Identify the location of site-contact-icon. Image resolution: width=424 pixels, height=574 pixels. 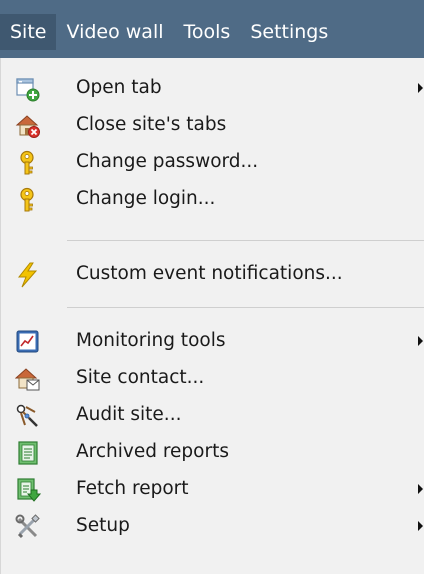
(27, 379).